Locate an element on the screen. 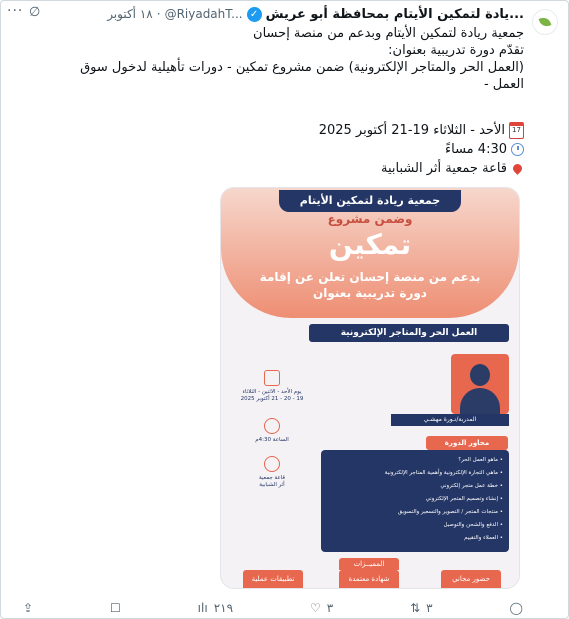 This screenshot has width=569, height=619. poster-place-block: قاعة جمعية أثر الشبابية is located at coordinates (272, 472).